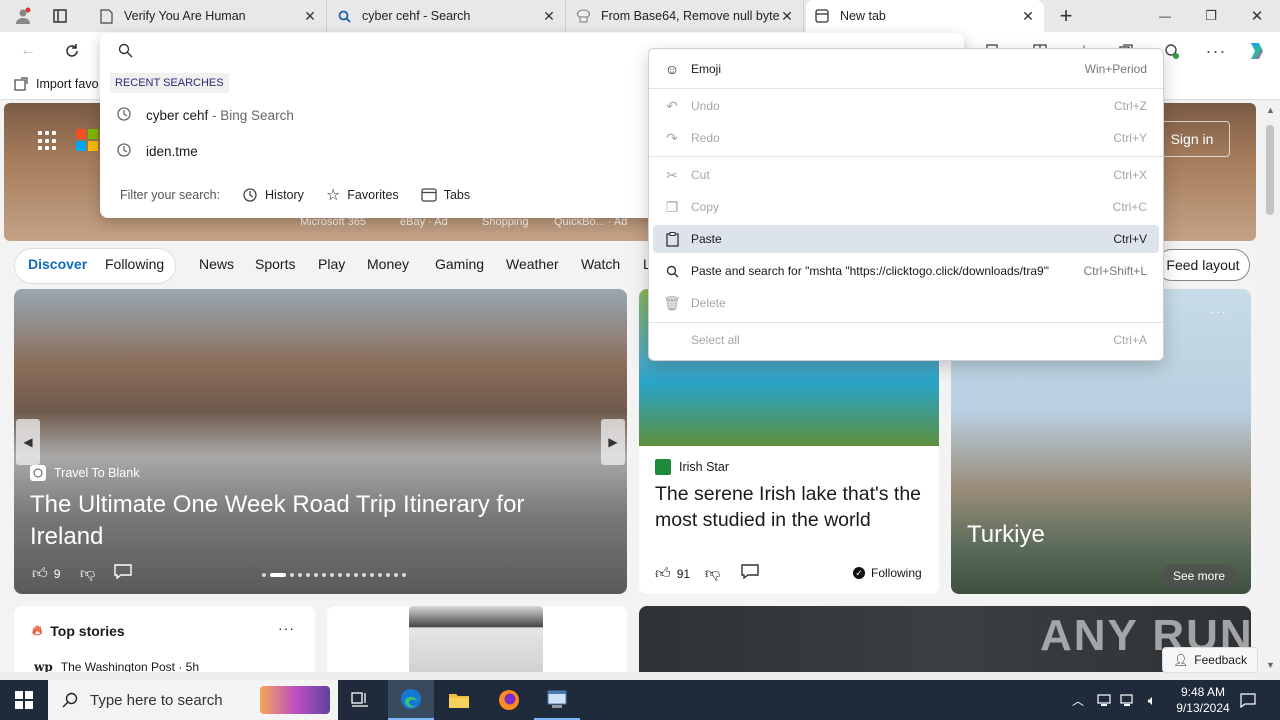 This screenshot has width=1280, height=720. I want to click on tab-label: cyber cehf - Search, so click(416, 16).